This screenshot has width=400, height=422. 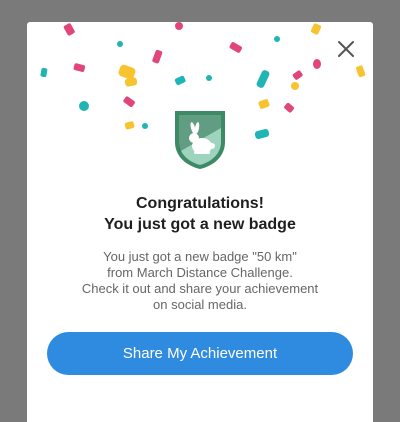 What do you see at coordinates (346, 49) in the screenshot?
I see `close-icon` at bounding box center [346, 49].